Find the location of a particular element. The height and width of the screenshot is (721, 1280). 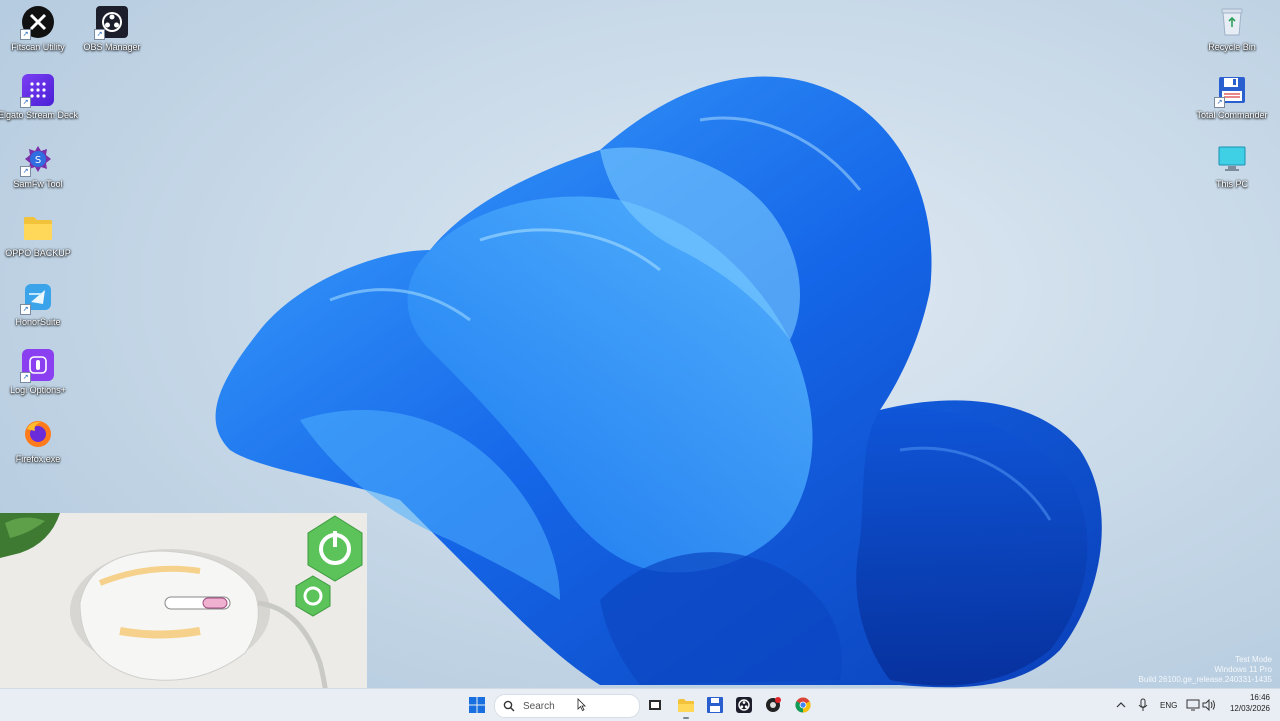

obs-icon is located at coordinates (744, 705).